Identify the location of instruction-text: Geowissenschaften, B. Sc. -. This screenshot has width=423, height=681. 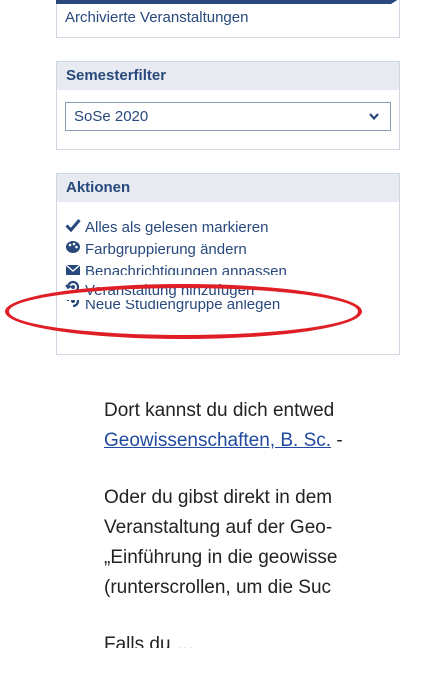
(223, 441).